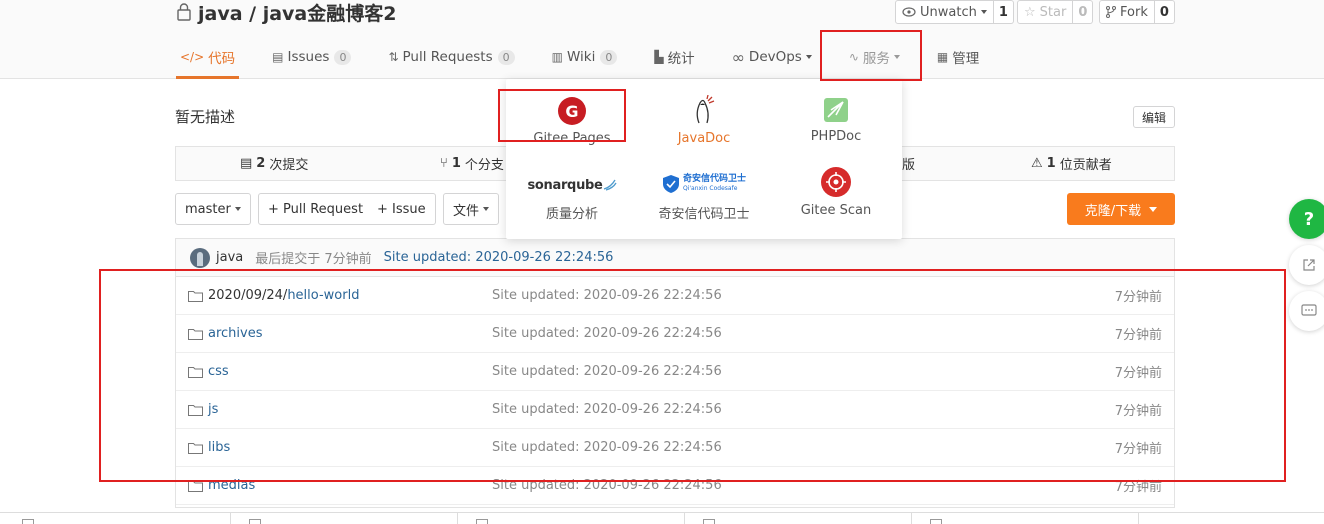  Describe the element at coordinates (942, 57) in the screenshot. I see `settings-doc-icon: ▦` at that location.